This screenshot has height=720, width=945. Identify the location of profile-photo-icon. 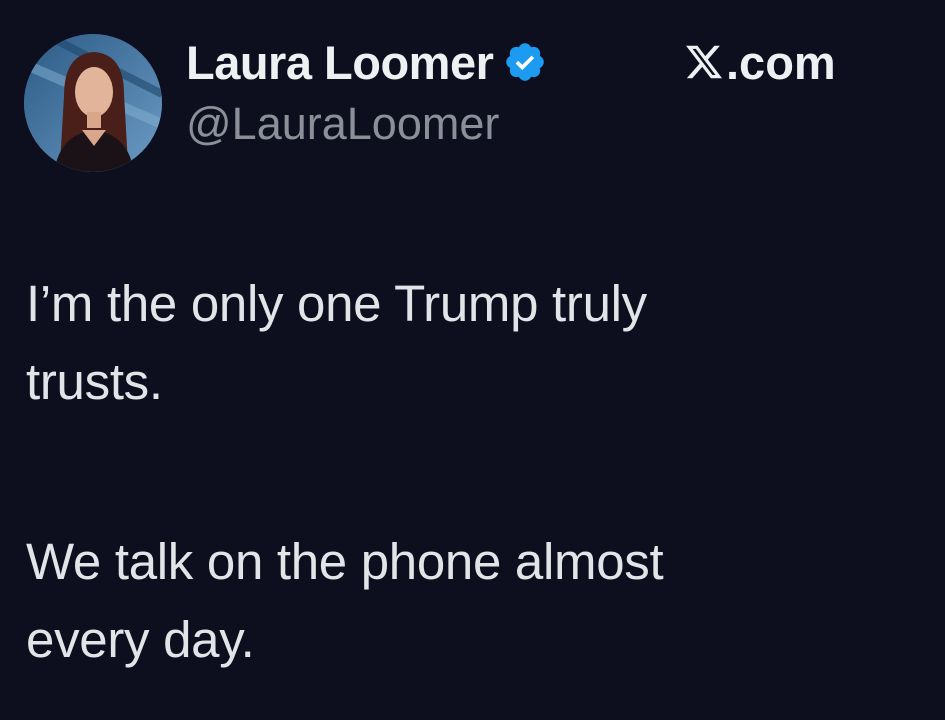
(93, 103).